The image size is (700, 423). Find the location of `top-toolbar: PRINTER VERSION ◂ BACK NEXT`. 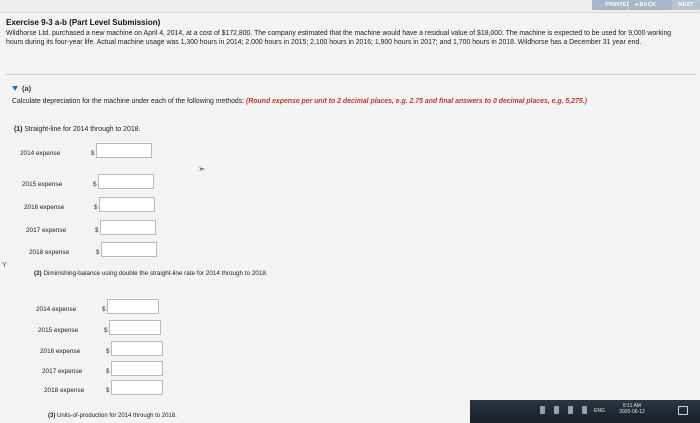

top-toolbar: PRINTER VERSION ◂ BACK NEXT is located at coordinates (350, 6).